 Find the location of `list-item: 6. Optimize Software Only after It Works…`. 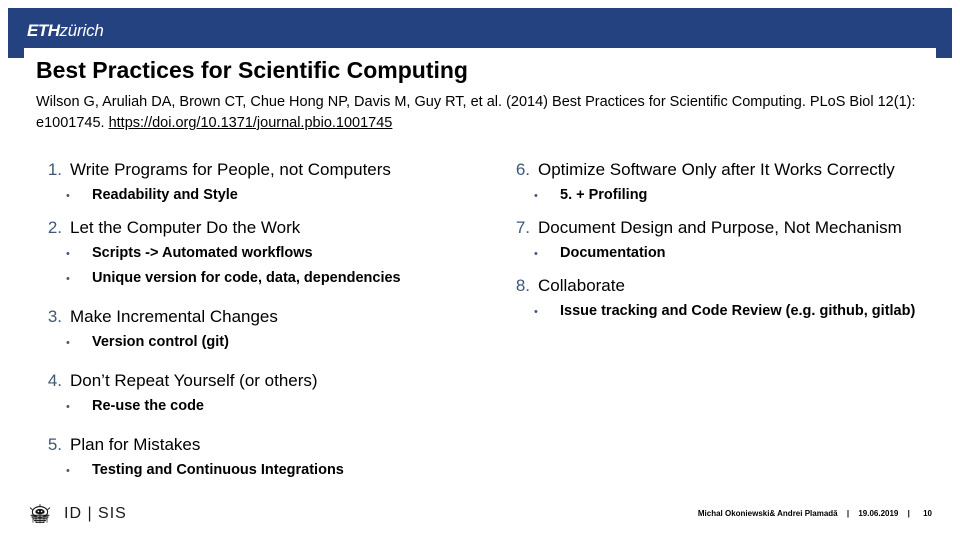

list-item: 6. Optimize Software Only after It Works… is located at coordinates (720, 170).